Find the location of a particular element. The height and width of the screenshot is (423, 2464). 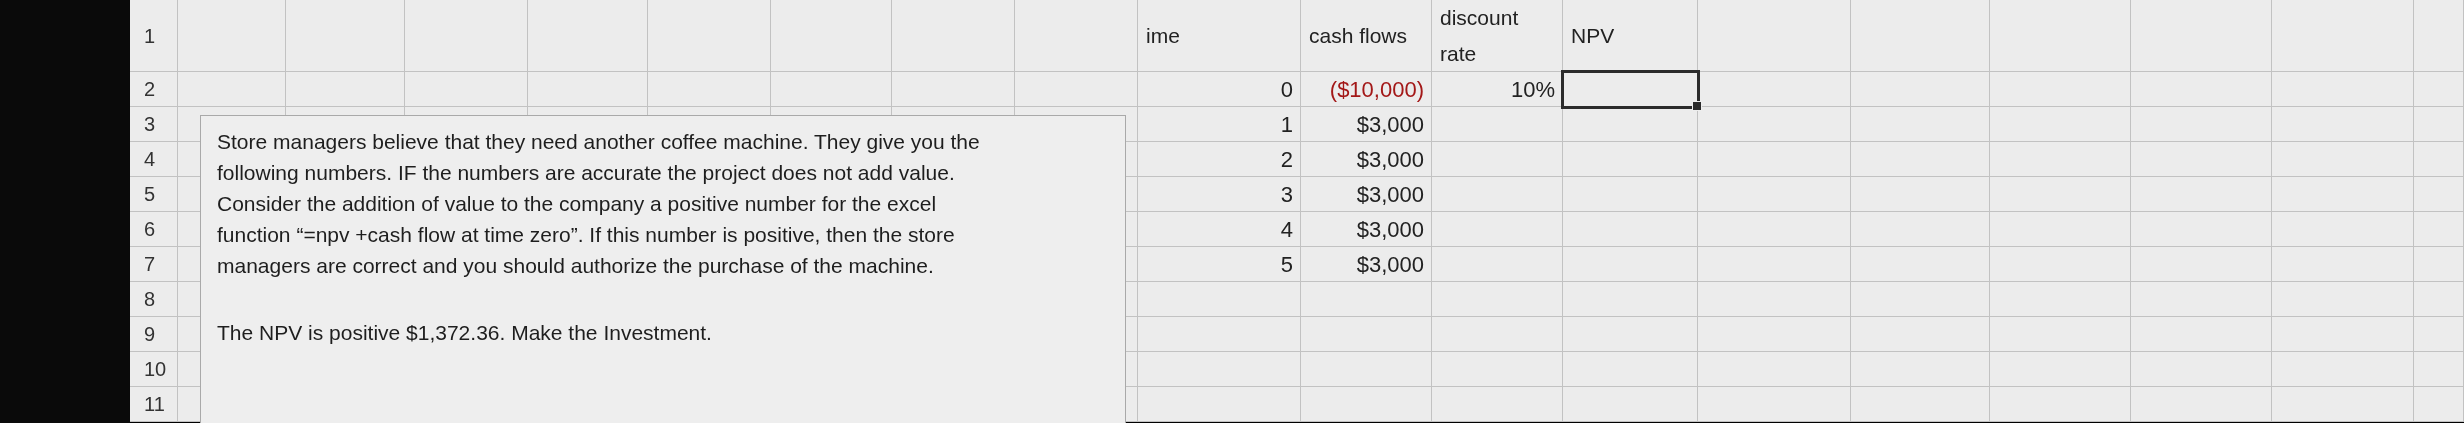

column-header-text: cash flows is located at coordinates (1358, 36).